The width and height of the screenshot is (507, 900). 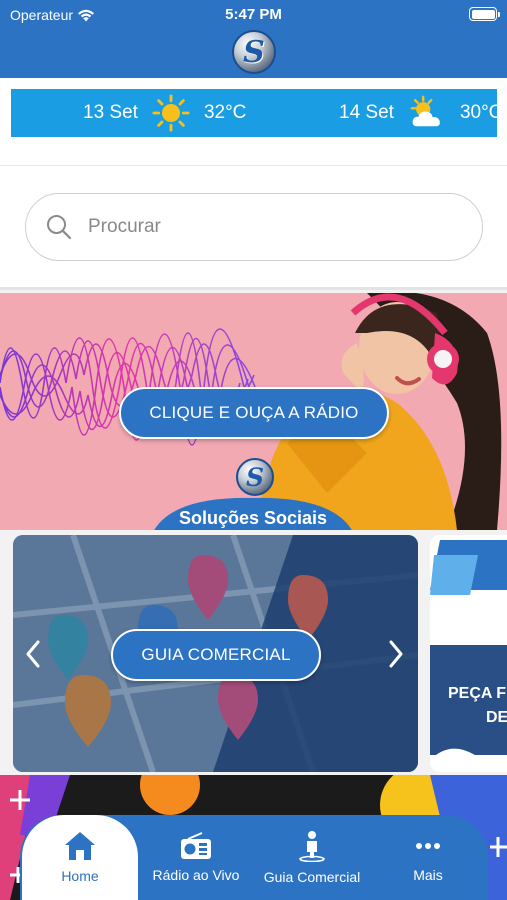 I want to click on tab-more: Mais, so click(x=428, y=857).